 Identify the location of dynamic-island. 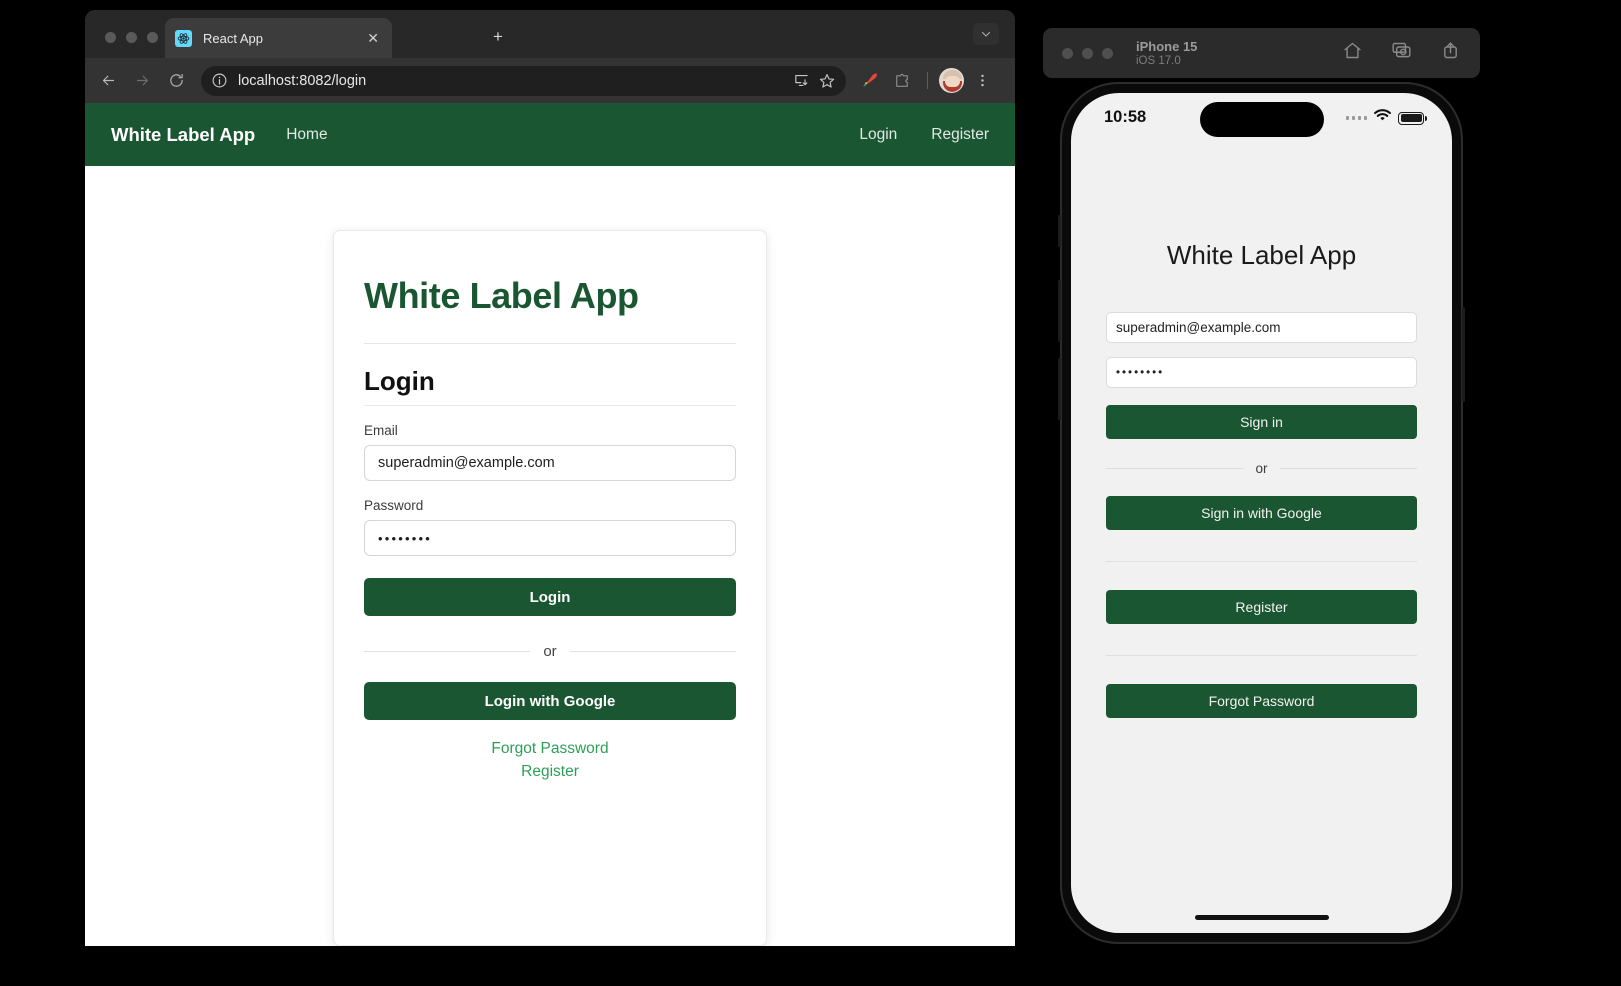
(1261, 119).